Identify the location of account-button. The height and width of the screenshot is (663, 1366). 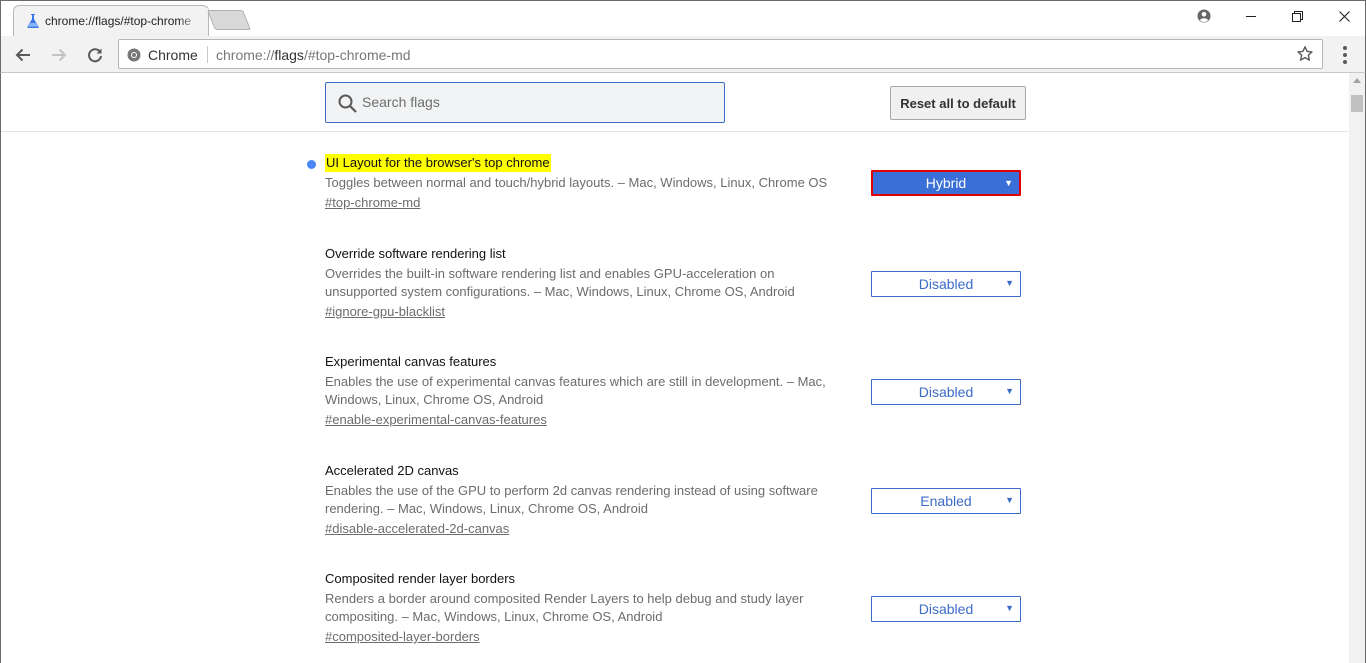
(1204, 16).